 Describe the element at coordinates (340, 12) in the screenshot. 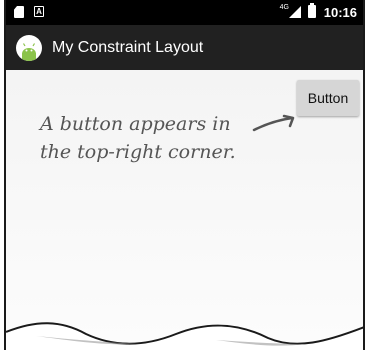

I see `status-time: 10:16` at that location.